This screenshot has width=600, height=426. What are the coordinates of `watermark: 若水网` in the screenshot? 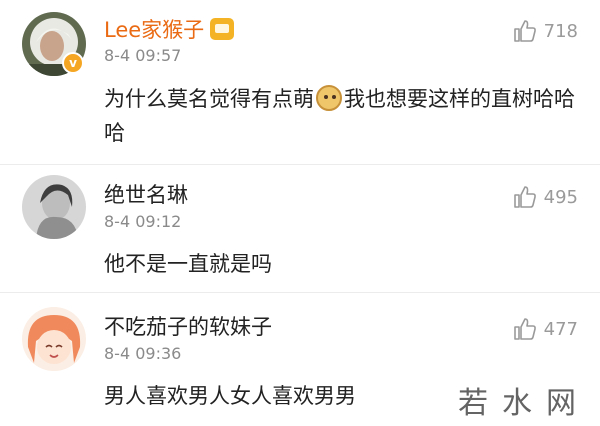 It's located at (524, 403).